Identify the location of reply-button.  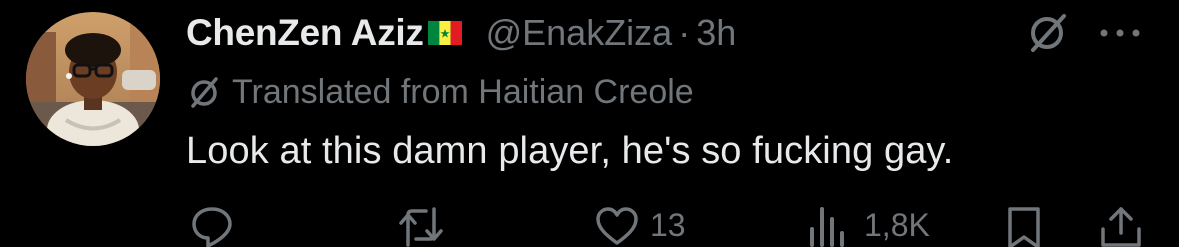
(212, 226).